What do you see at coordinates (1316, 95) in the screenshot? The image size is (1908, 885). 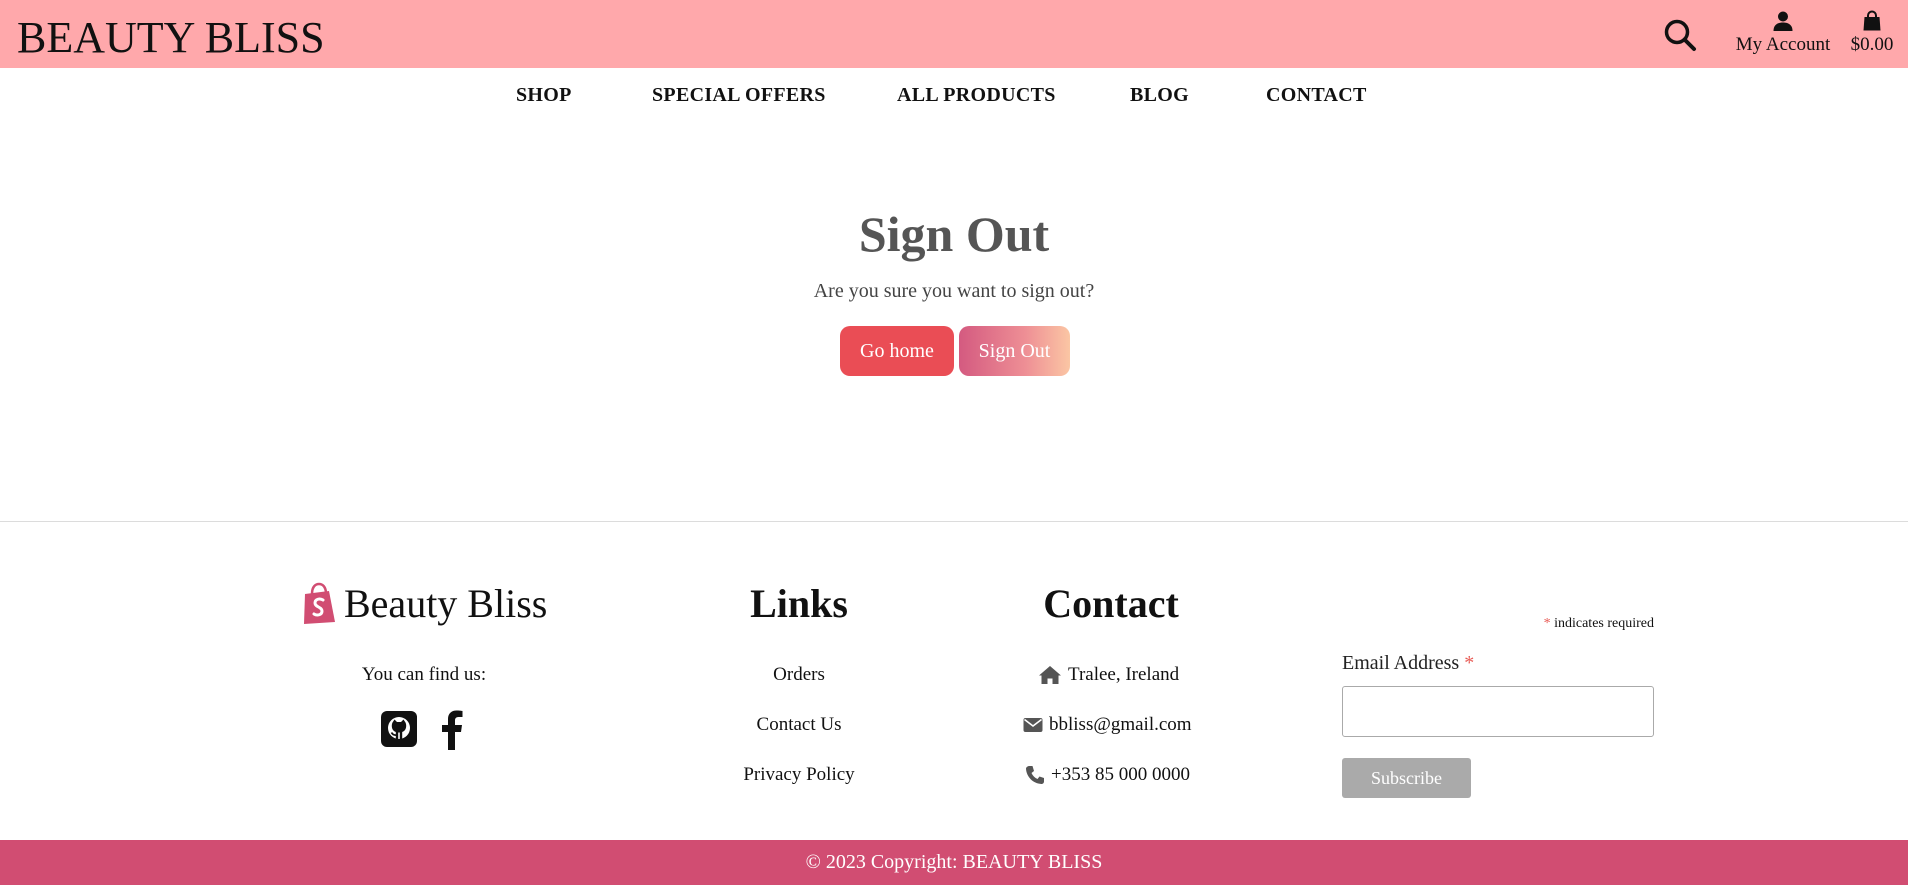 I see `nav-item-contact: CONTACT` at bounding box center [1316, 95].